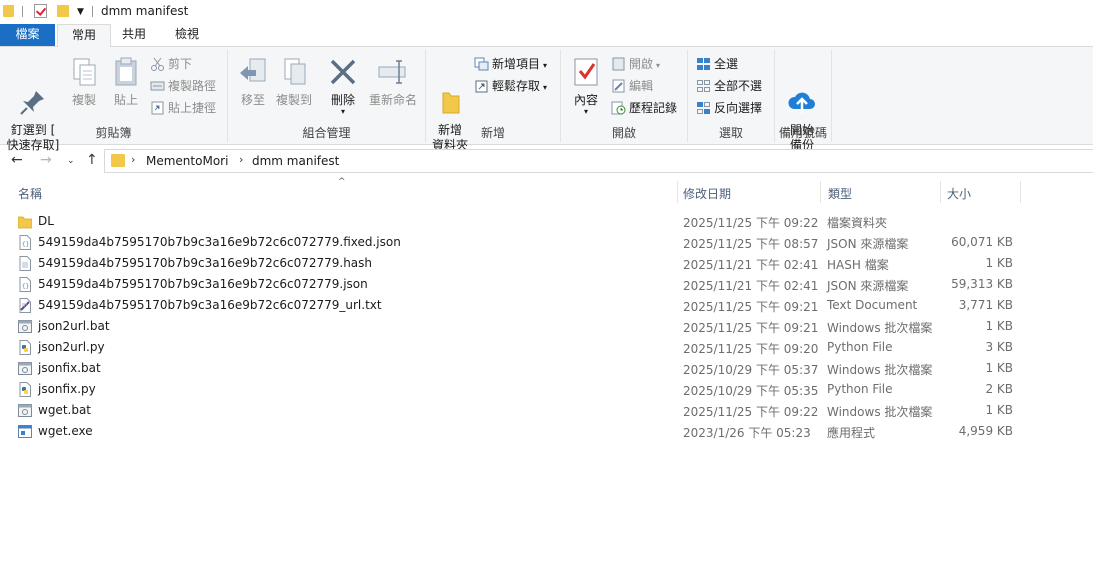 This screenshot has height=573, width=1093. I want to click on column-header-name: 名稱, so click(30, 193).